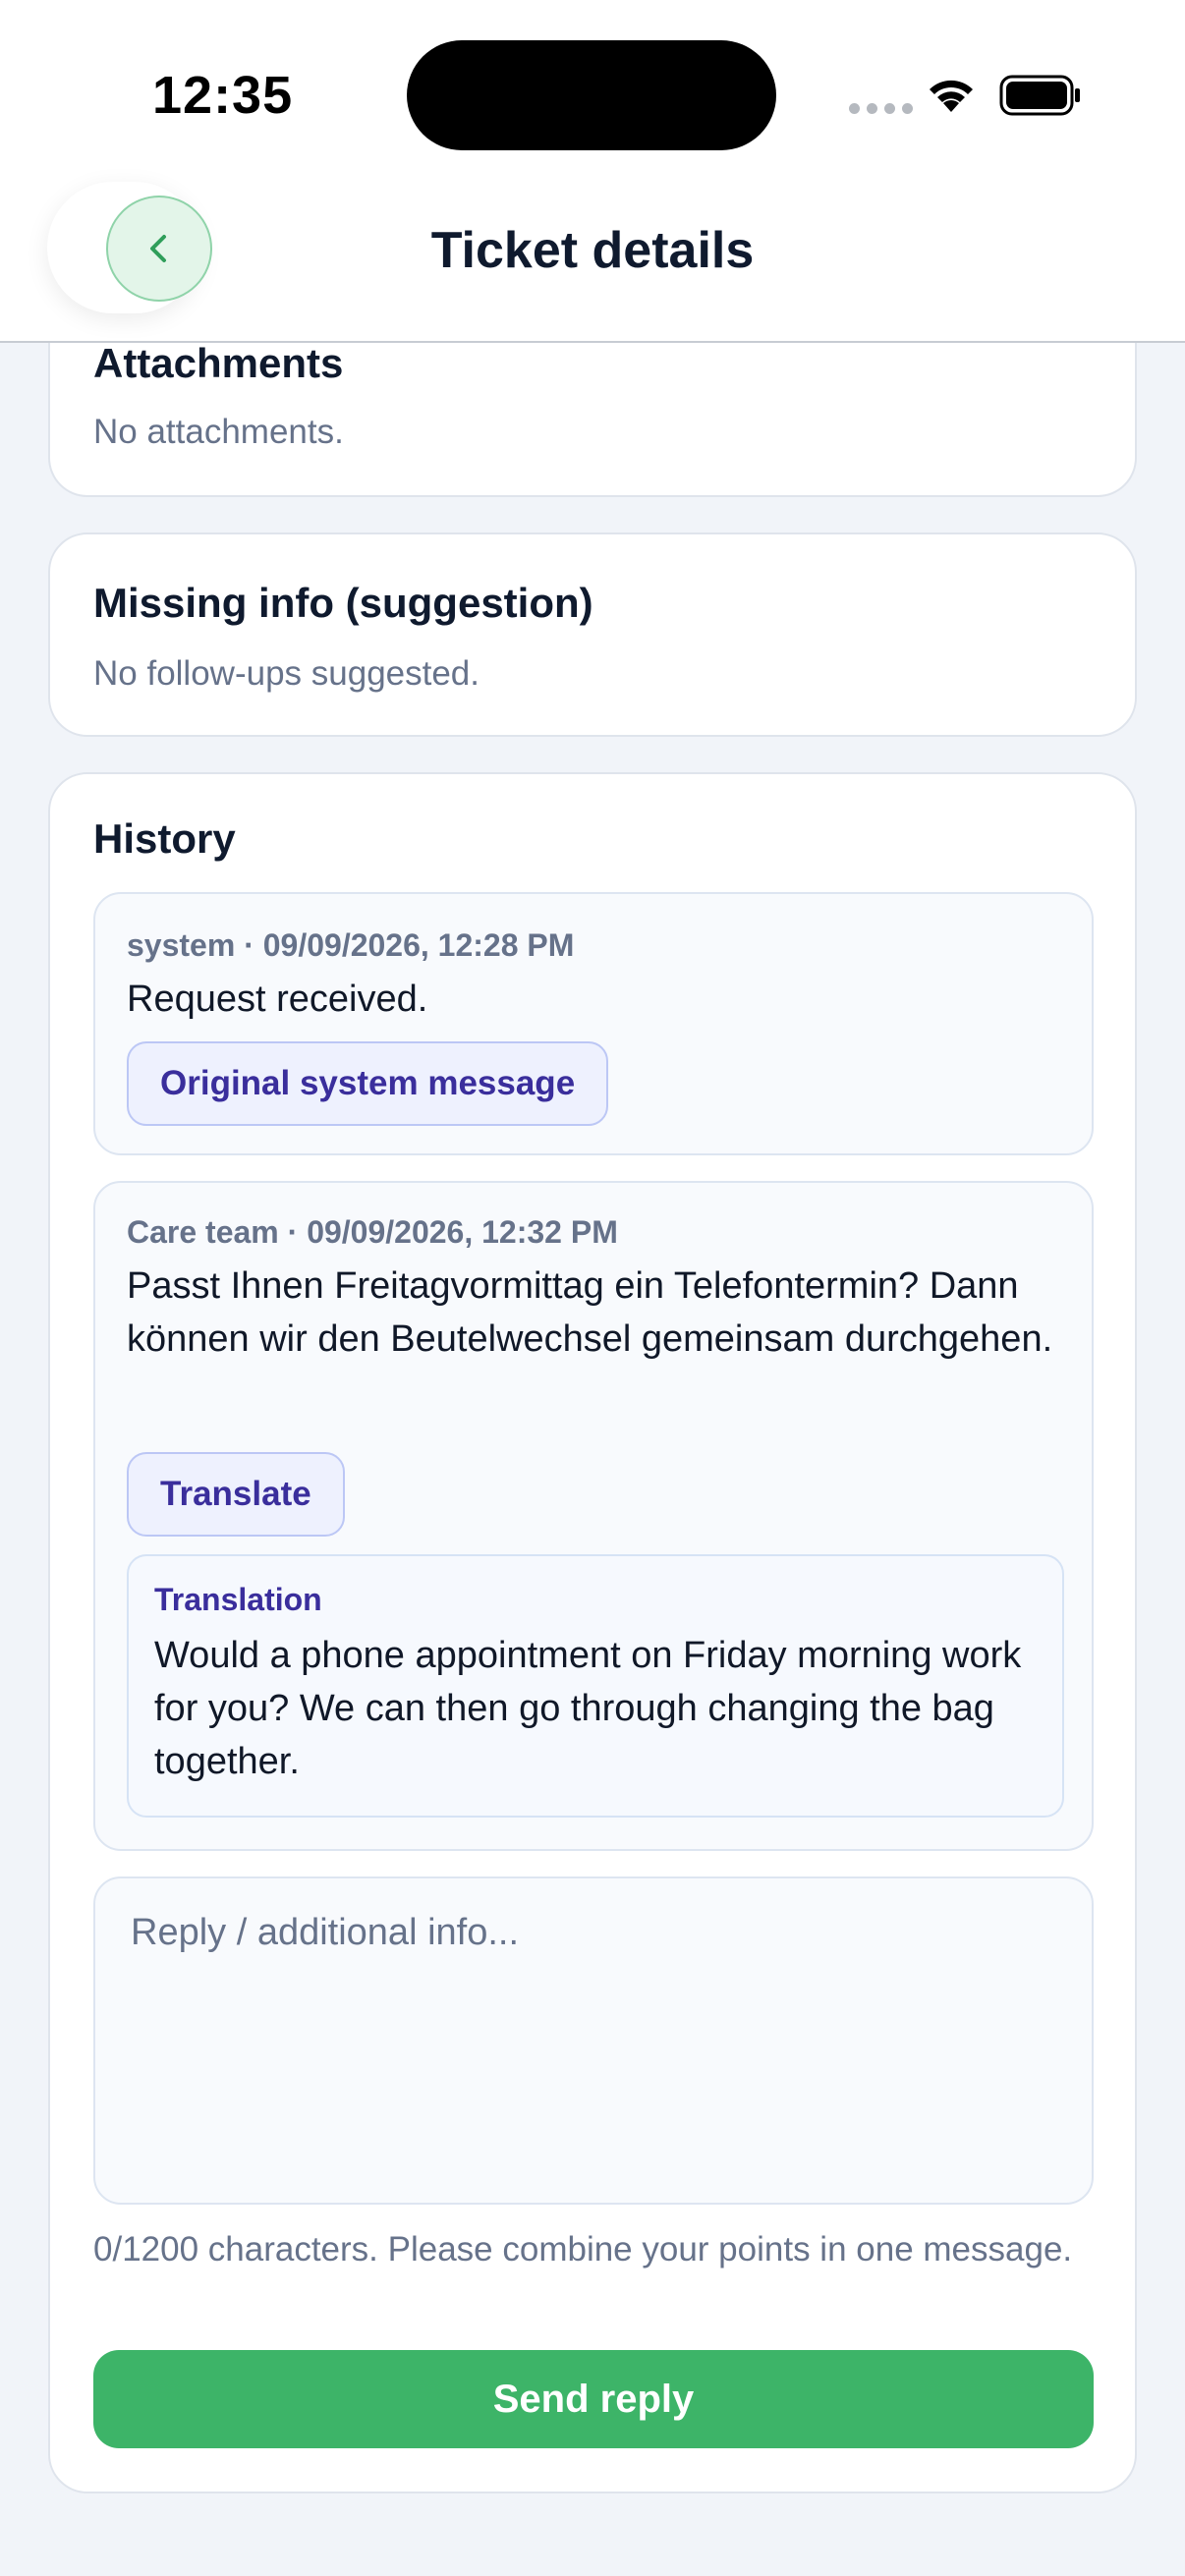 The image size is (1185, 2576). What do you see at coordinates (278, 999) in the screenshot?
I see `message-text: Request received.` at bounding box center [278, 999].